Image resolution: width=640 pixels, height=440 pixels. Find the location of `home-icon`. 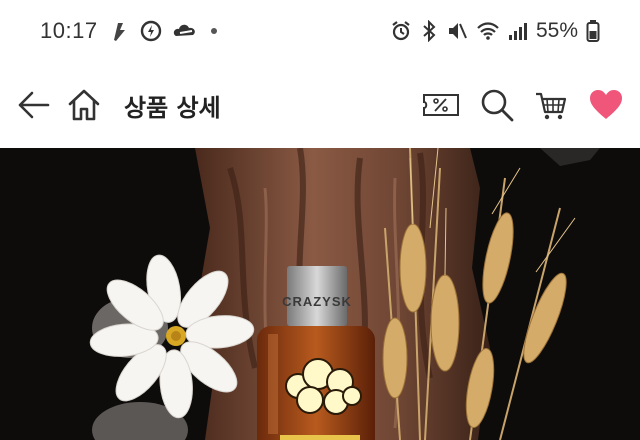

home-icon is located at coordinates (84, 105).